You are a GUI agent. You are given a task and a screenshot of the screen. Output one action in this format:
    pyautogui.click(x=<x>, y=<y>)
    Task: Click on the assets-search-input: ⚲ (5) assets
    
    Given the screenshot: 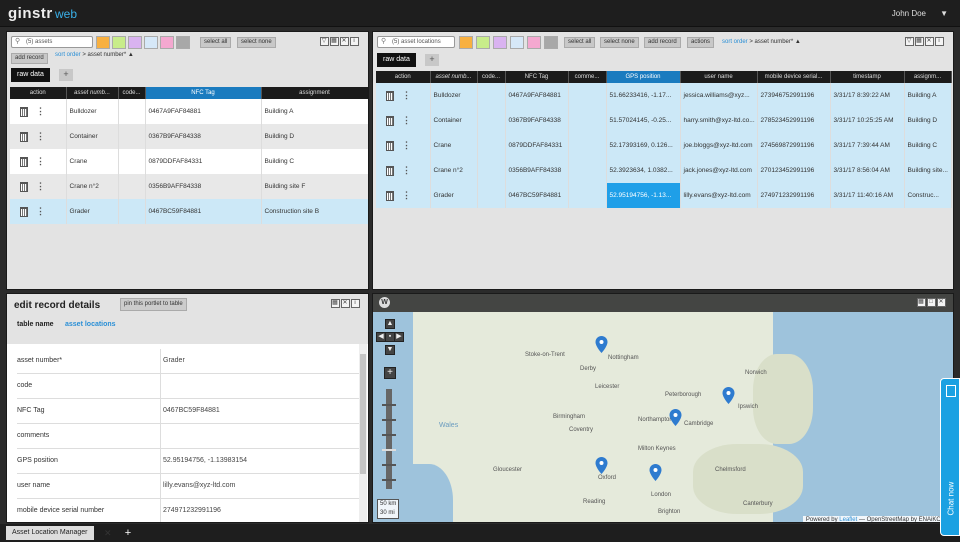 What is the action you would take?
    pyautogui.click(x=52, y=42)
    